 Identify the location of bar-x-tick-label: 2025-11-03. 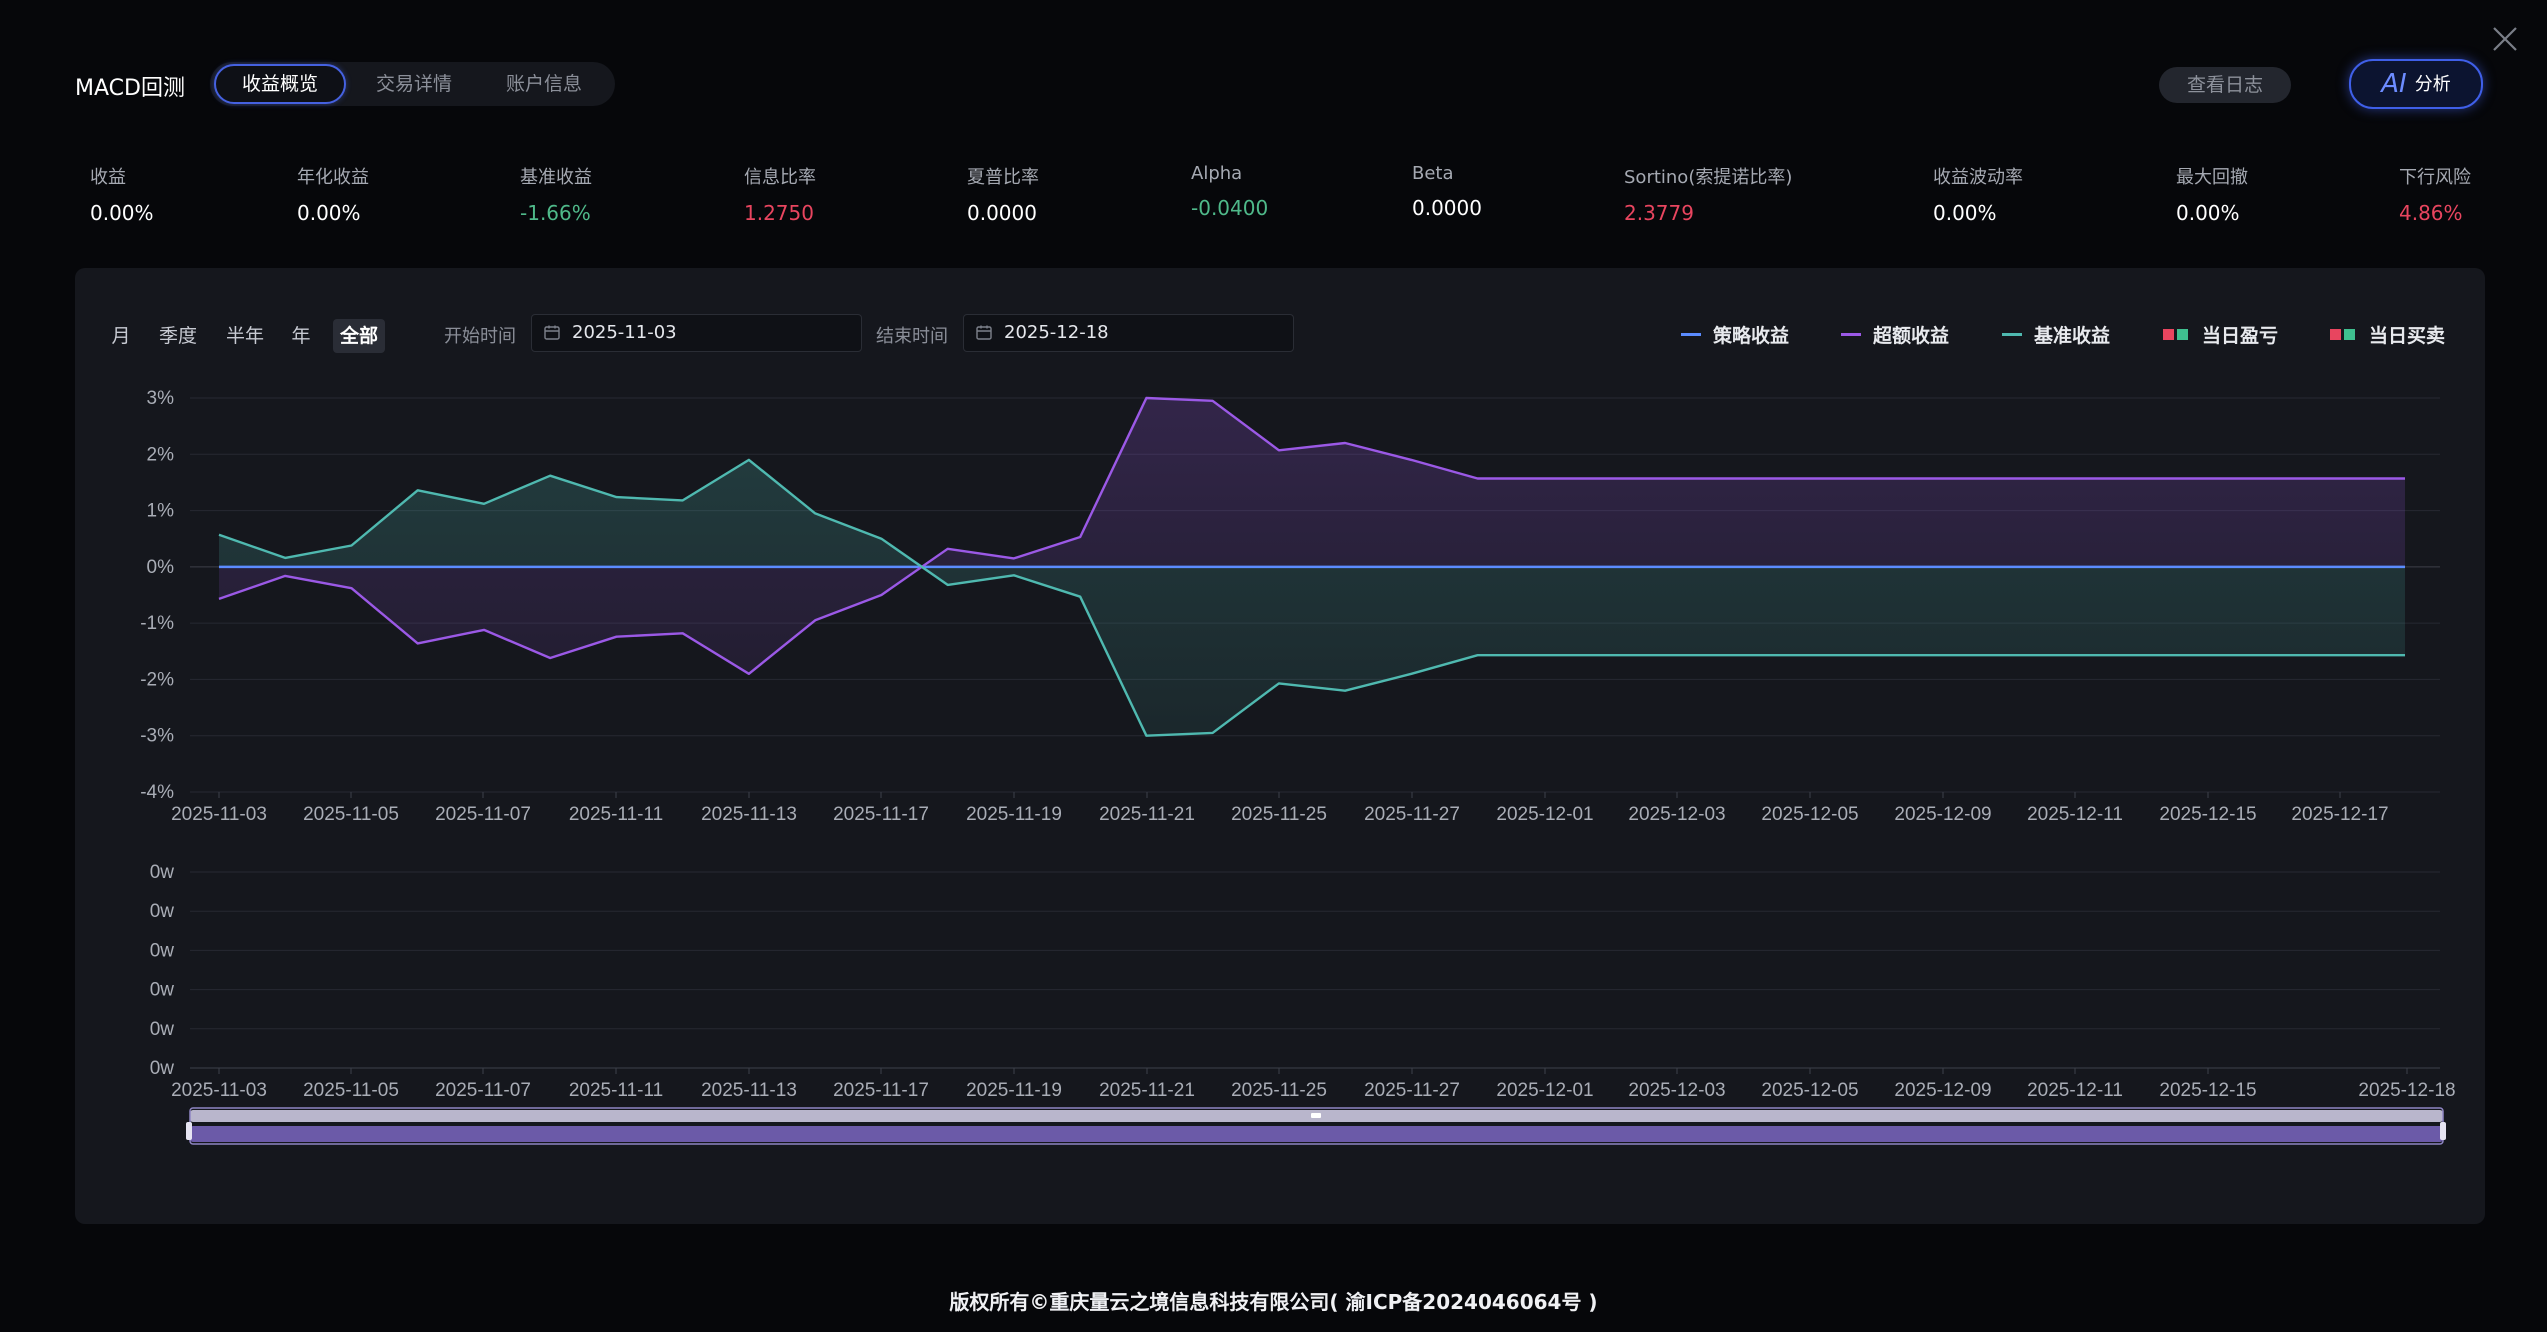
(219, 1090).